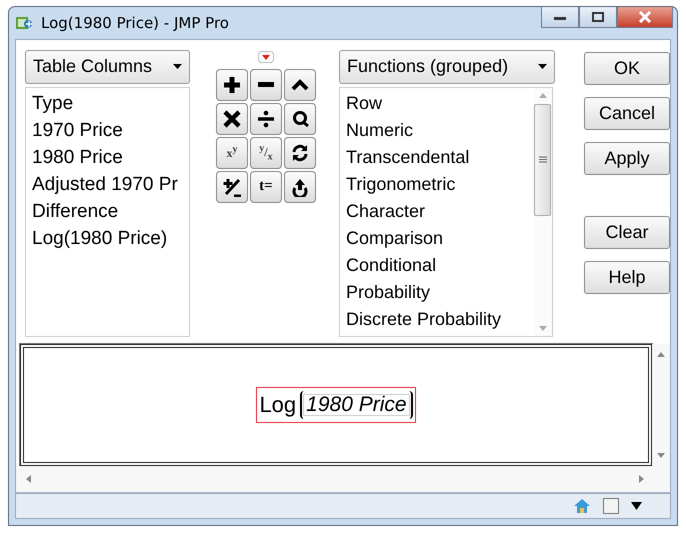 Image resolution: width=686 pixels, height=533 pixels. I want to click on plus-minus-icon, so click(232, 186).